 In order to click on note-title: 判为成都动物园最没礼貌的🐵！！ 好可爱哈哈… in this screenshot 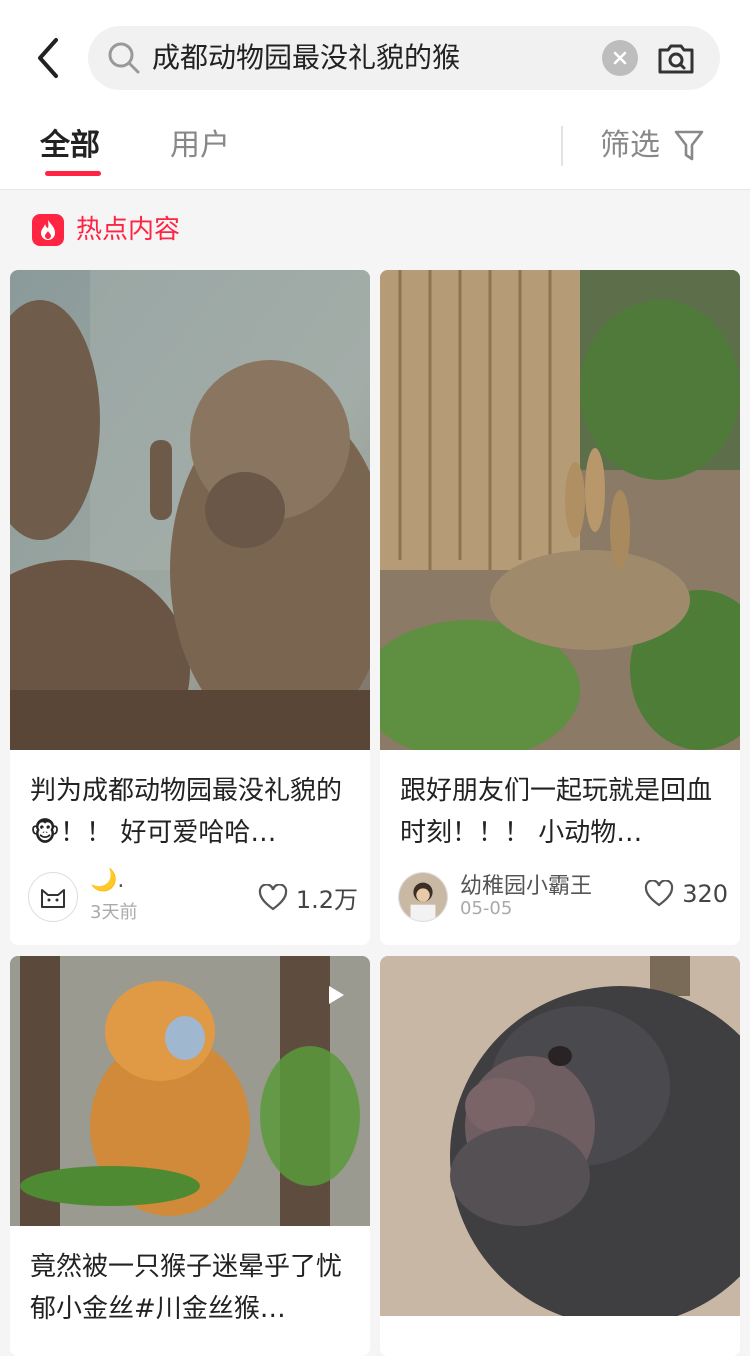, I will do `click(186, 812)`.